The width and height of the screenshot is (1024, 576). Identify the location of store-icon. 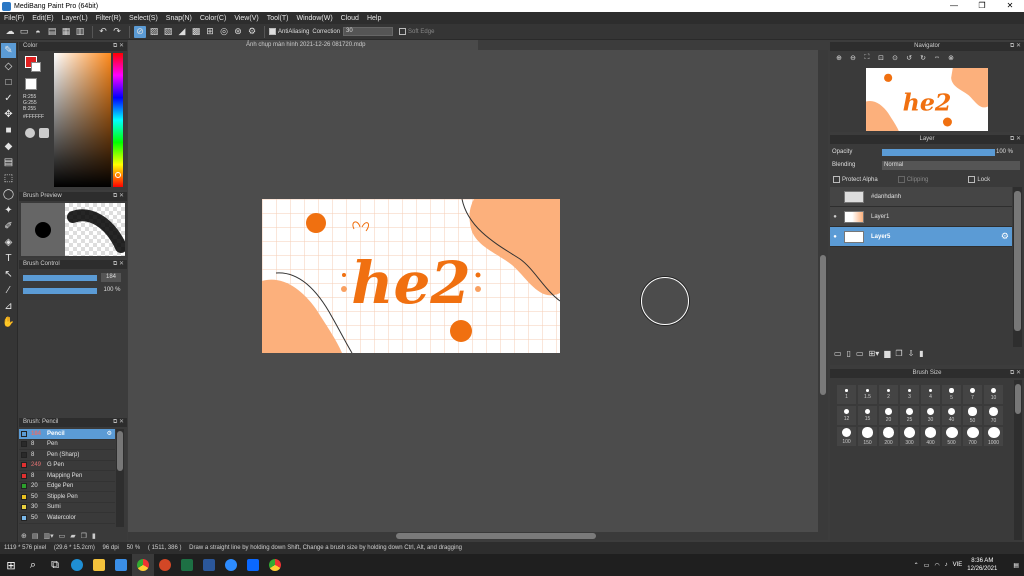
(121, 565).